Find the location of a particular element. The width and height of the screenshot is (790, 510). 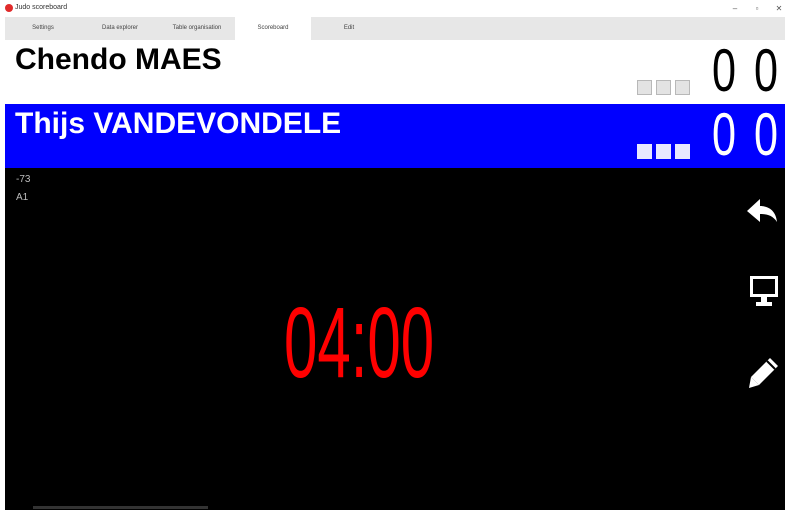

white-player-name: Chendo MAES is located at coordinates (118, 59).